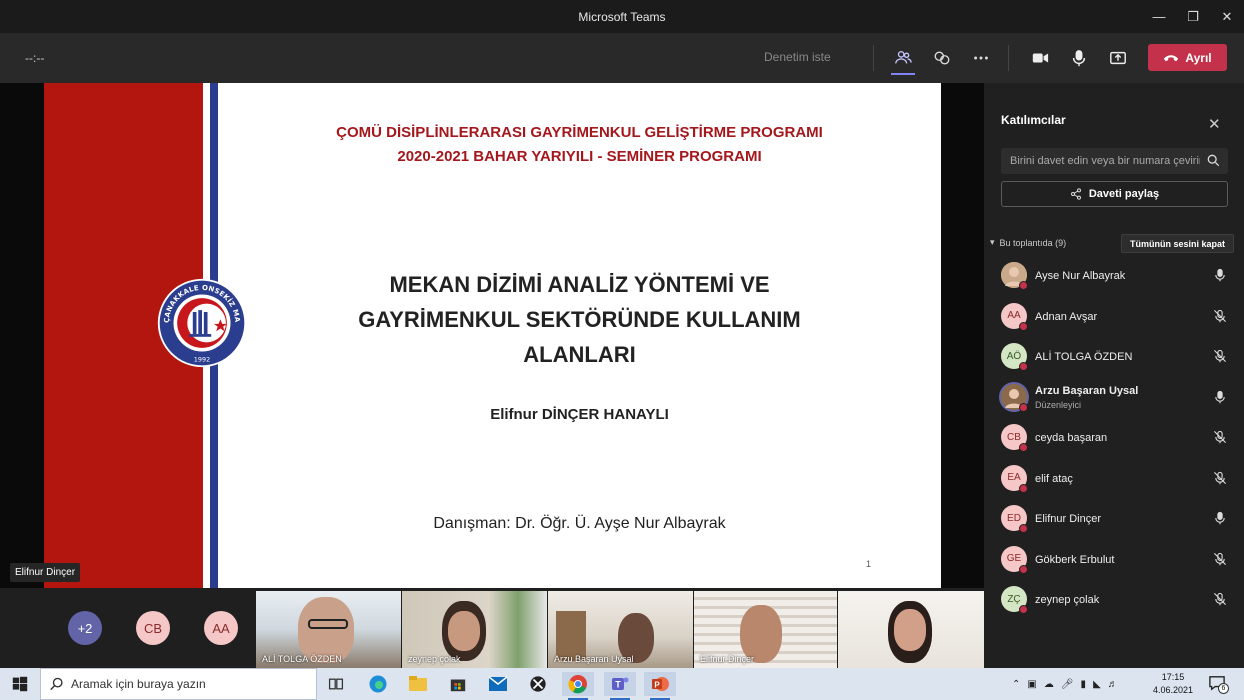 This screenshot has width=1244, height=700. What do you see at coordinates (579, 414) in the screenshot?
I see `slide-author: Elifnur DİNÇER HANAYLI` at bounding box center [579, 414].